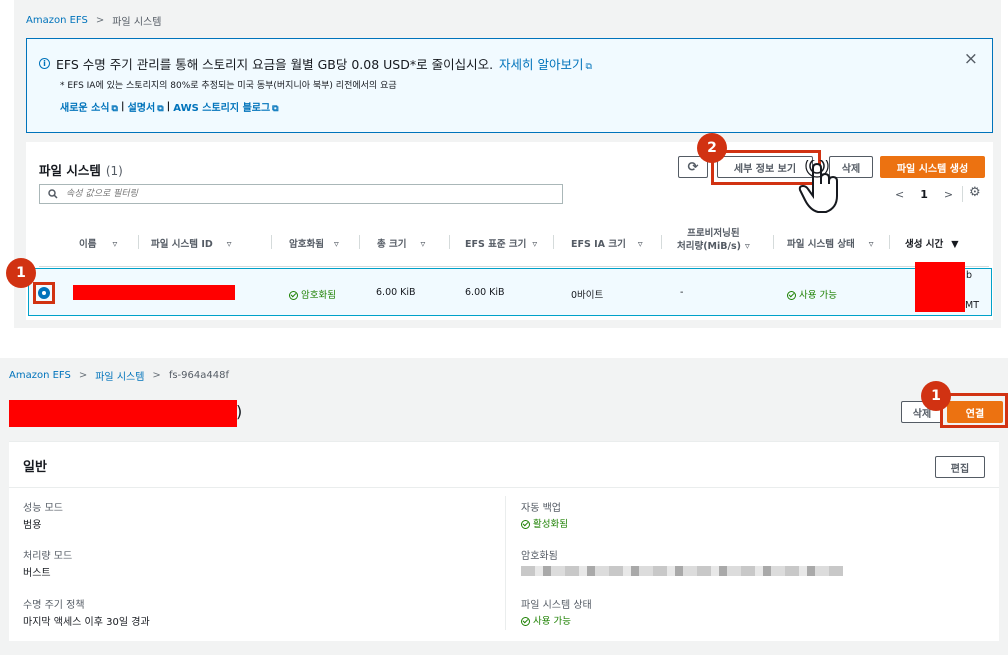  I want to click on column-header-standard-size: EFS 표준 크기 ▿, so click(501, 243).